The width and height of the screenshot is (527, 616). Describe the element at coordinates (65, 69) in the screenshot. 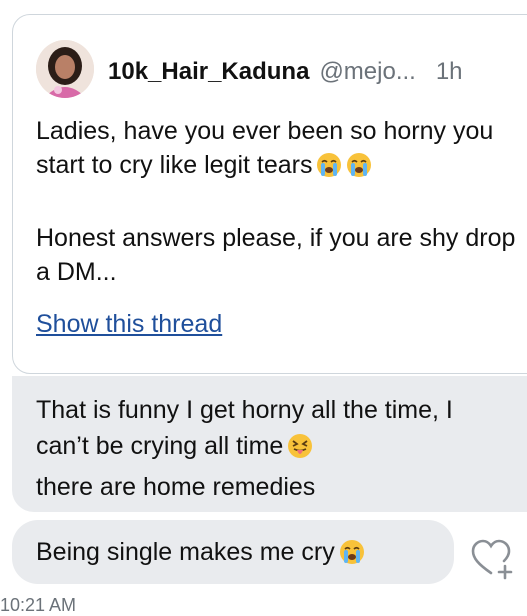

I see `profile-avatar` at that location.